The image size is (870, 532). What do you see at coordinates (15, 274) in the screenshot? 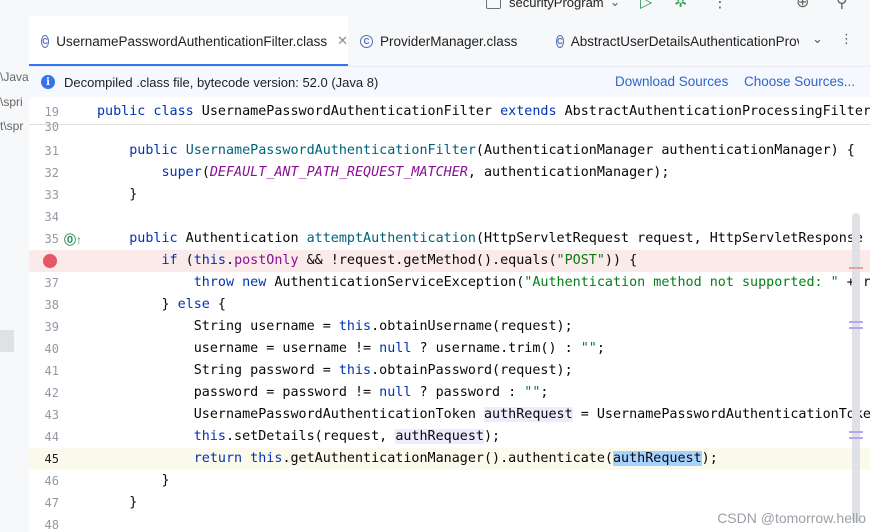
I see `project-panel-edge: \Java \spri t\spr` at bounding box center [15, 274].